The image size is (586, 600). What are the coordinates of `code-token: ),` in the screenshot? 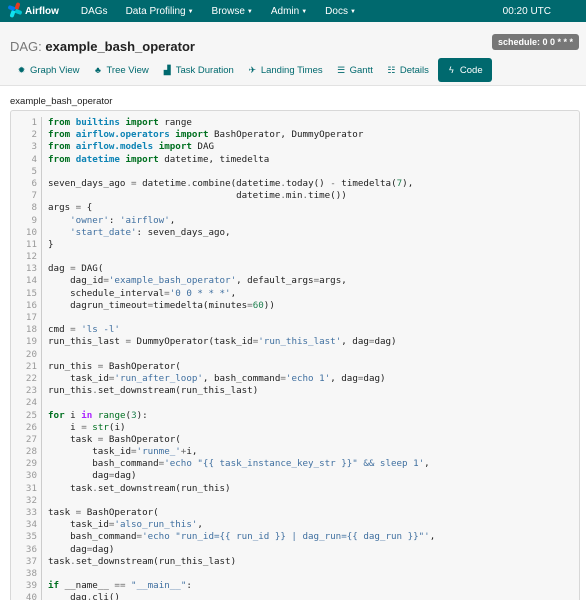 It's located at (408, 183).